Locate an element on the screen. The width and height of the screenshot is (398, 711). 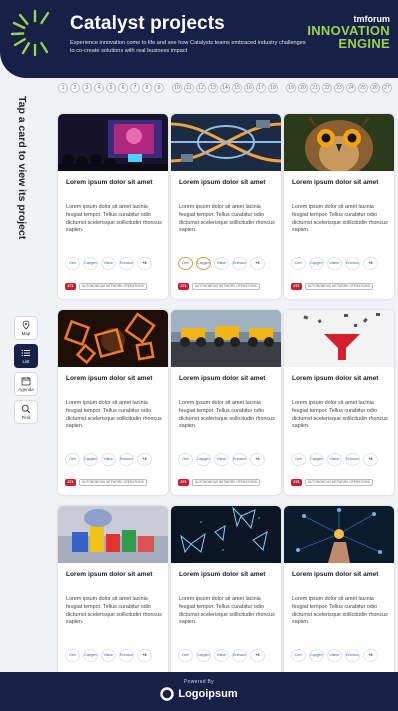
project-number-chip: 20 is located at coordinates (303, 88).